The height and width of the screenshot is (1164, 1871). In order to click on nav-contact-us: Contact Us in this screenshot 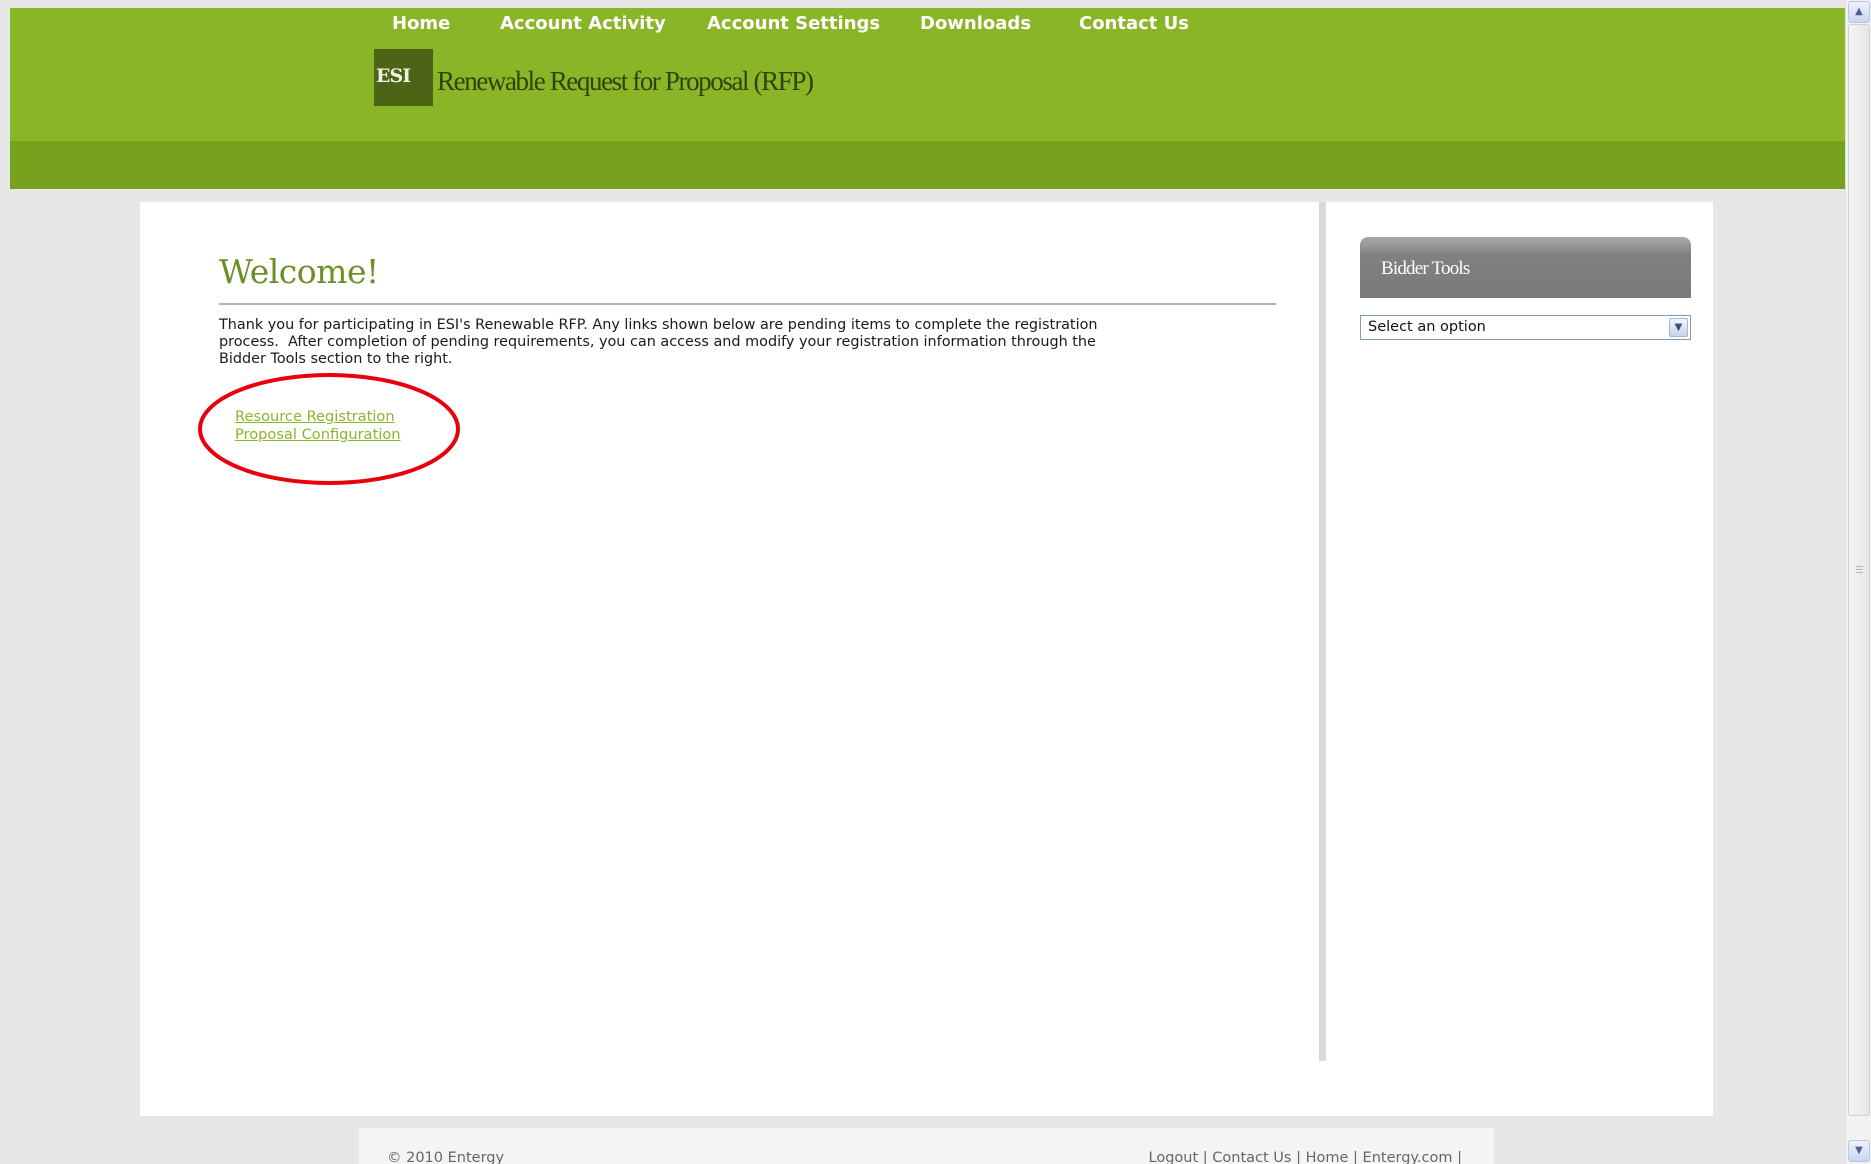, I will do `click(1134, 23)`.